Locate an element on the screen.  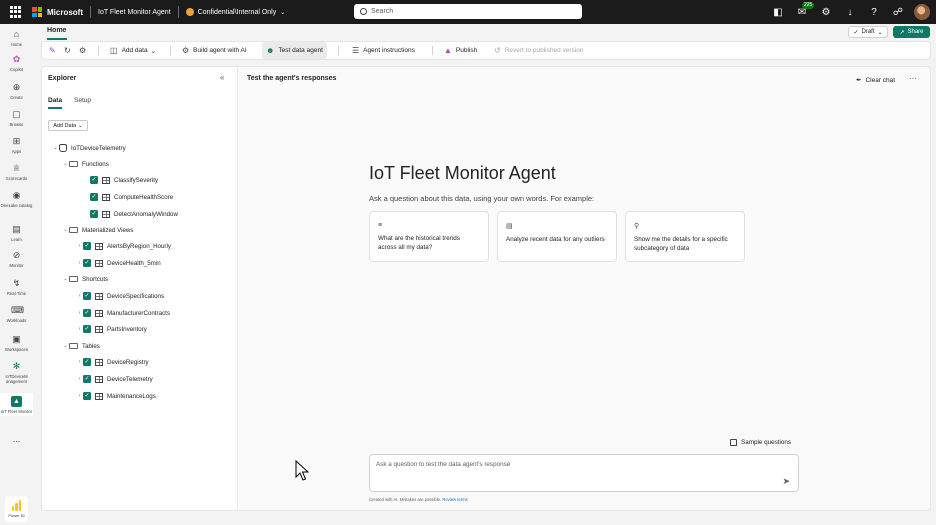
tree-item: › ✓ PartsInventory is located at coordinates (137, 329).